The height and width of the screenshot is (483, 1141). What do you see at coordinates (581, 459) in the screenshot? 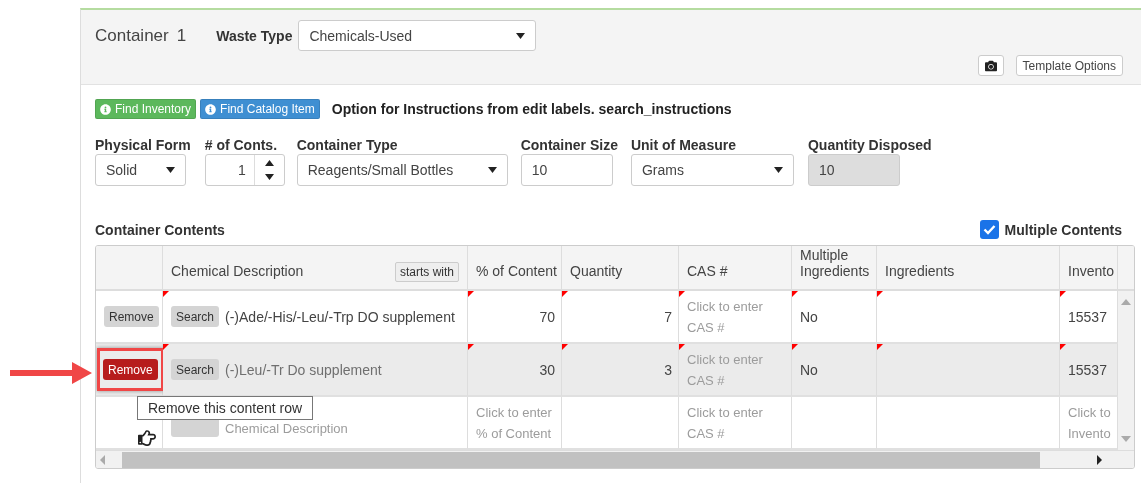
I see `scrollbar-thumb` at bounding box center [581, 459].